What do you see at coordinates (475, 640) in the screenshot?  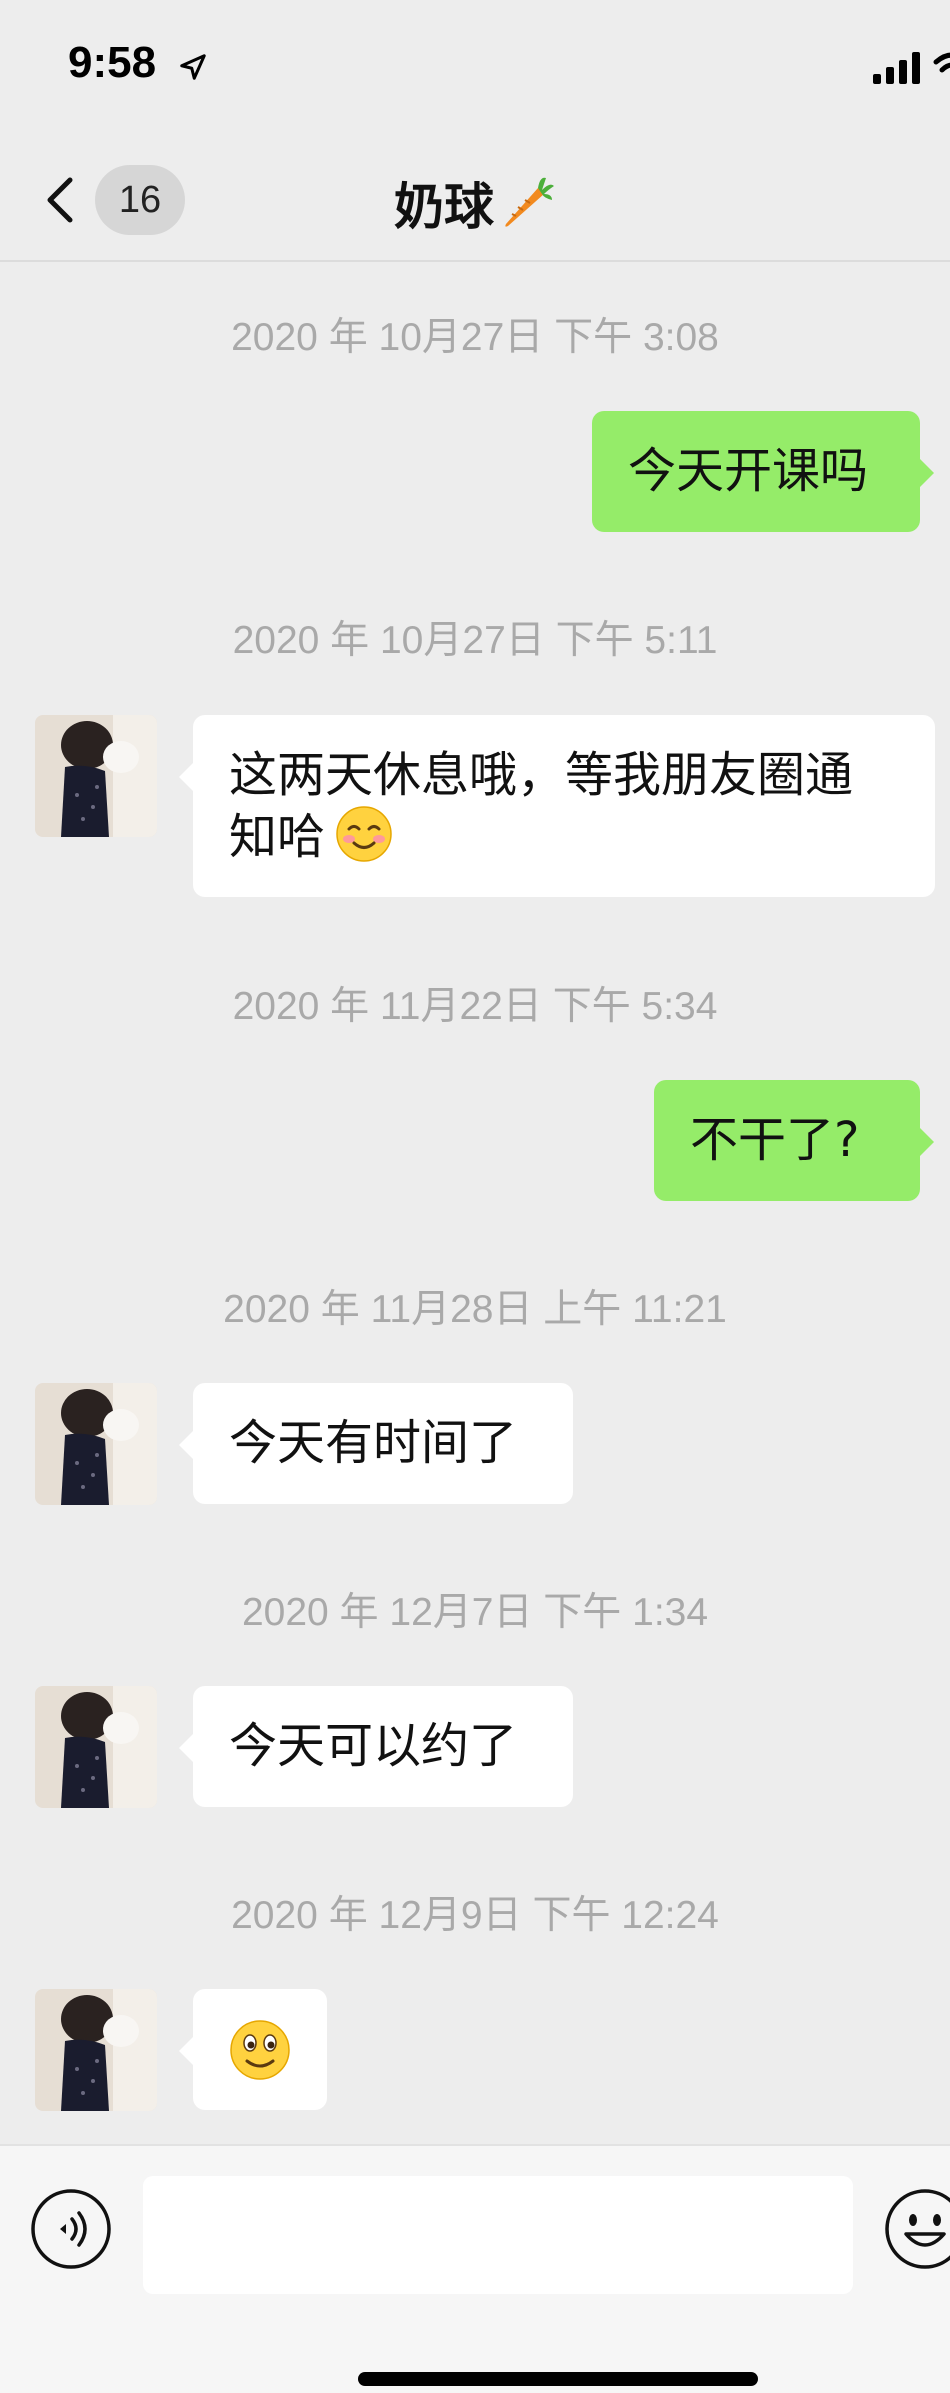 I see `message-timestamp: 2020 年 10月27日 下午 5:11` at bounding box center [475, 640].